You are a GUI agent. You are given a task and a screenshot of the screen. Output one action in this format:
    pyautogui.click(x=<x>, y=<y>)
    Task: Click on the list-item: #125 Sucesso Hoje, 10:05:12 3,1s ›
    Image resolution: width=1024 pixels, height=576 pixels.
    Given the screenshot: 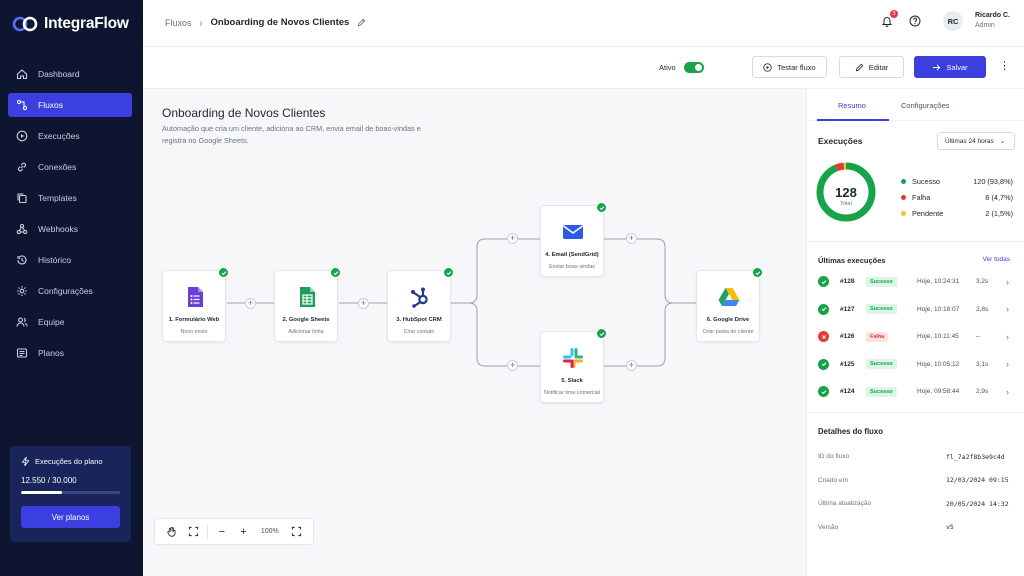 What is the action you would take?
    pyautogui.click(x=915, y=365)
    